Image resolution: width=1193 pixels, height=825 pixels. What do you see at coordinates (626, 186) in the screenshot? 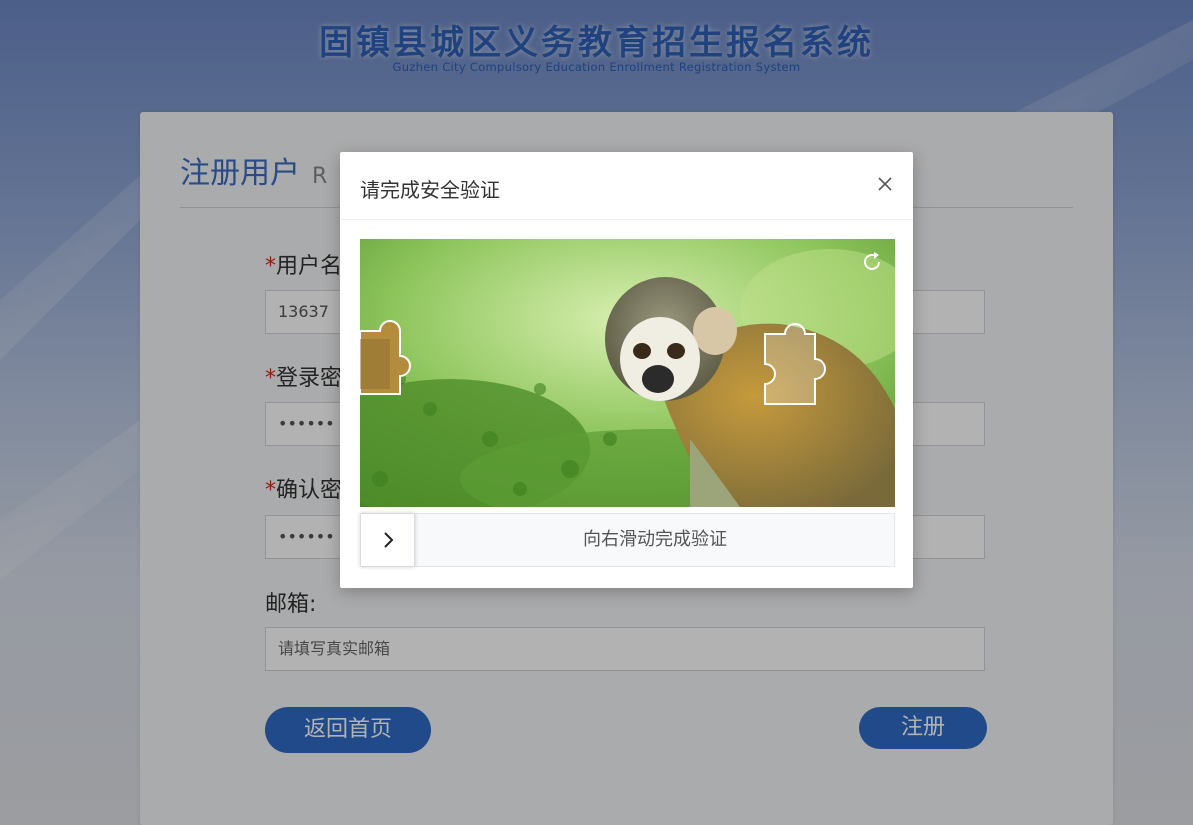
I see `modal-header: 请完成安全验证` at bounding box center [626, 186].